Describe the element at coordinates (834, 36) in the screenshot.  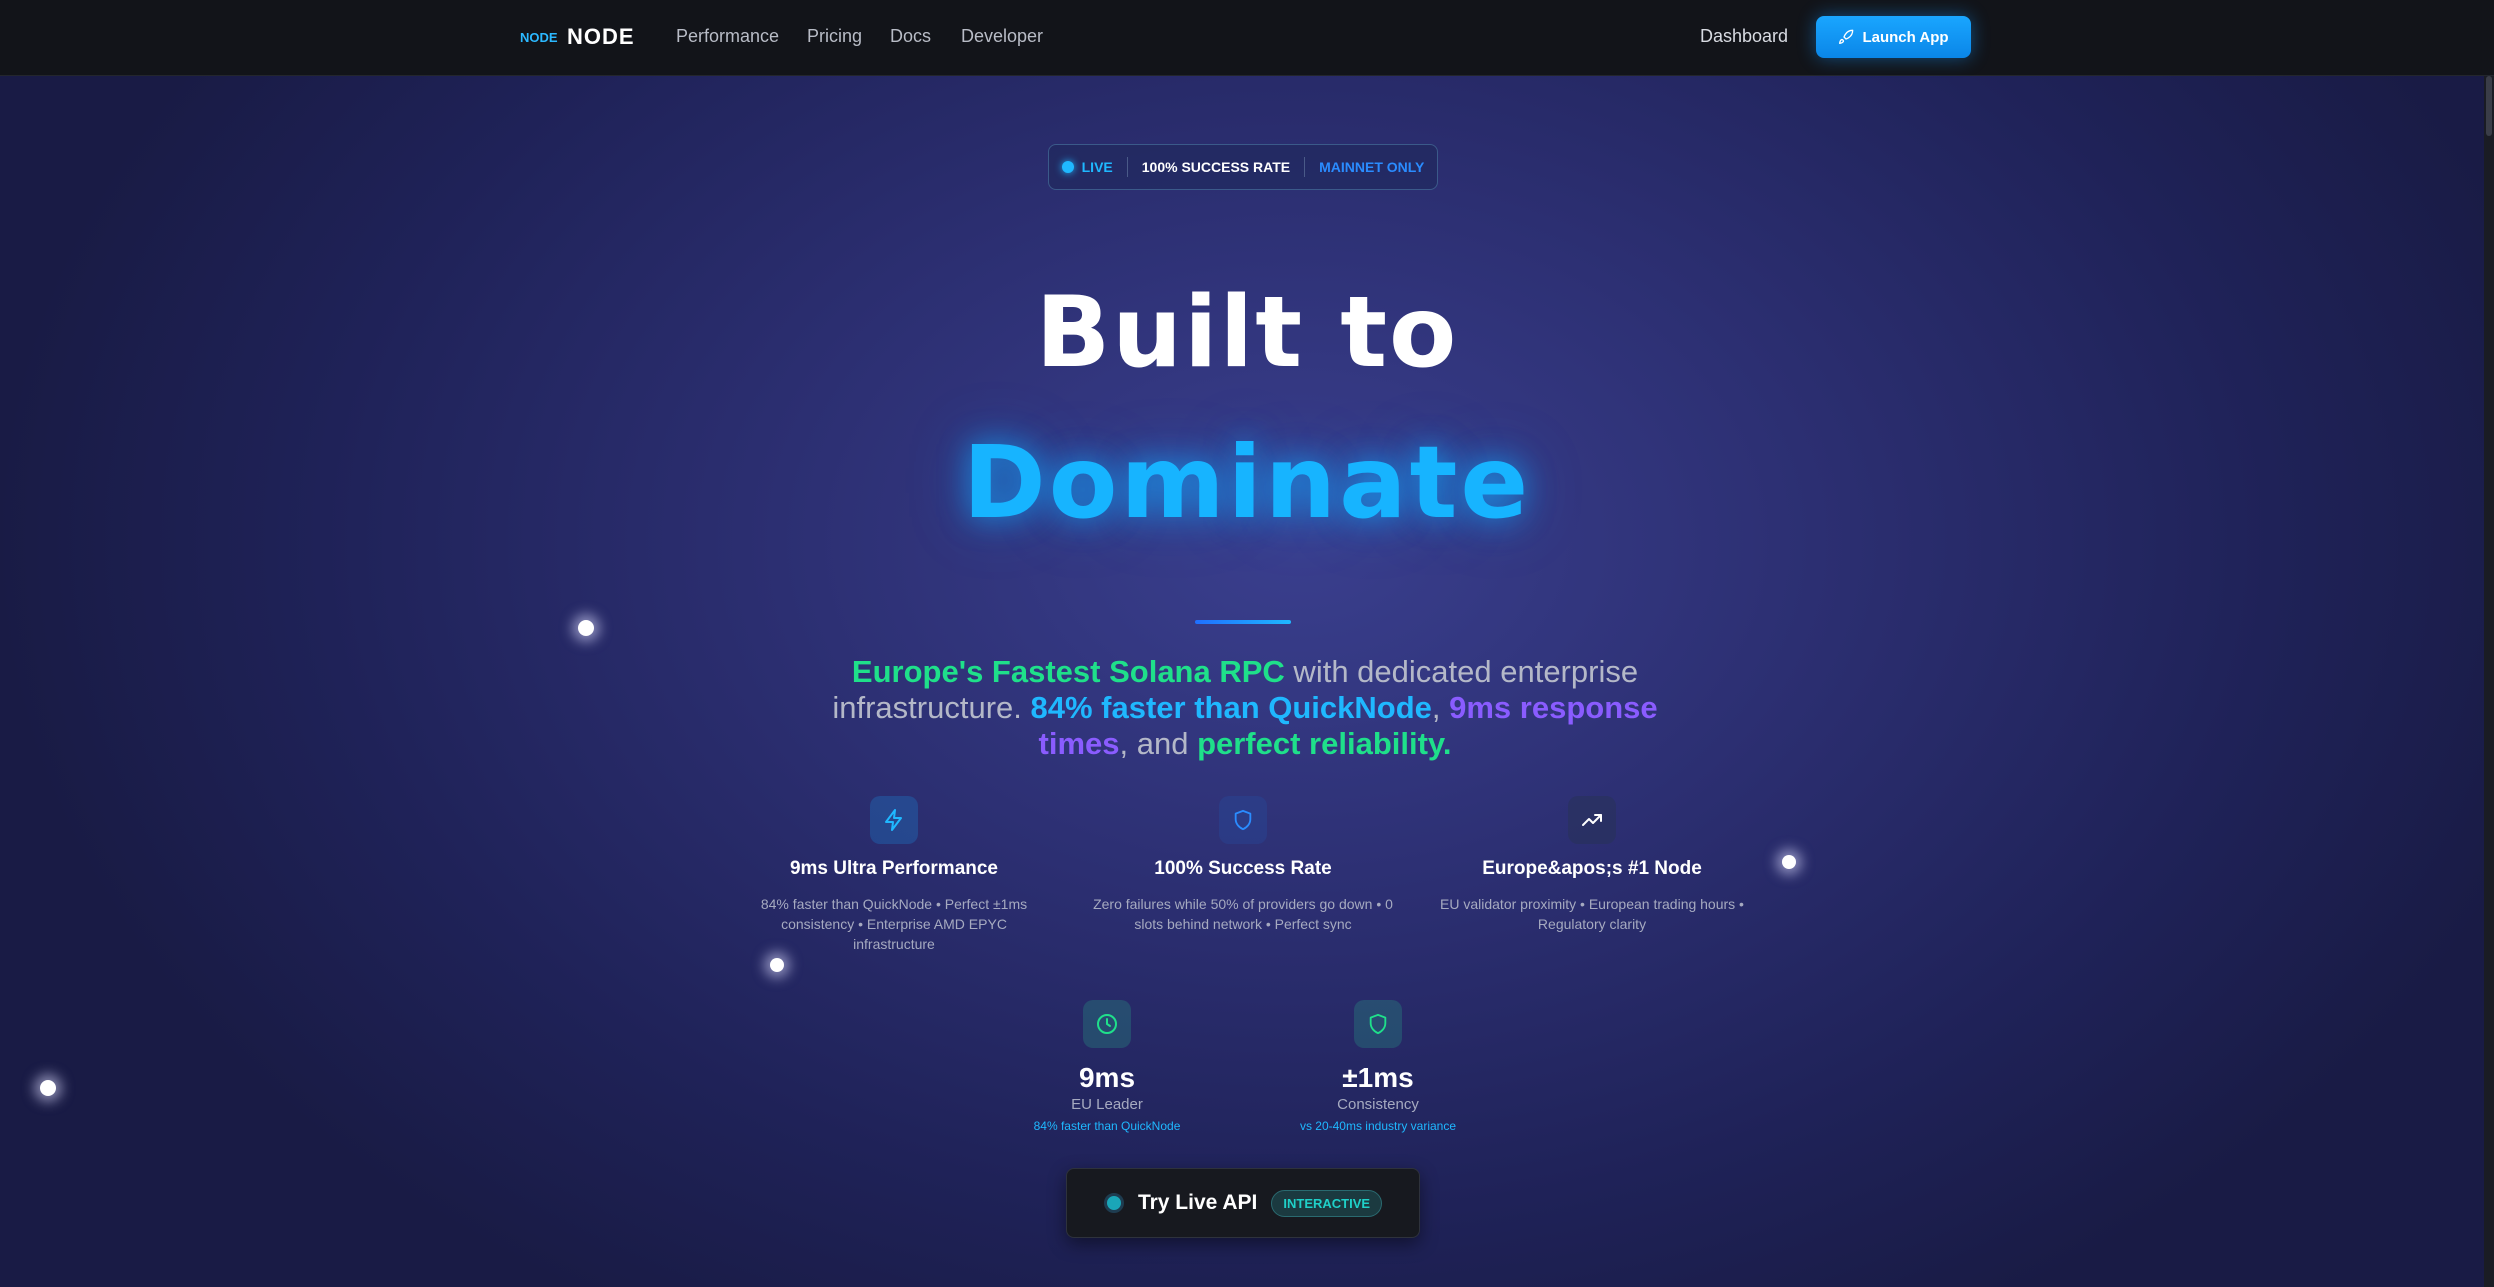
I see `nav-link-pricing: Pricing` at that location.